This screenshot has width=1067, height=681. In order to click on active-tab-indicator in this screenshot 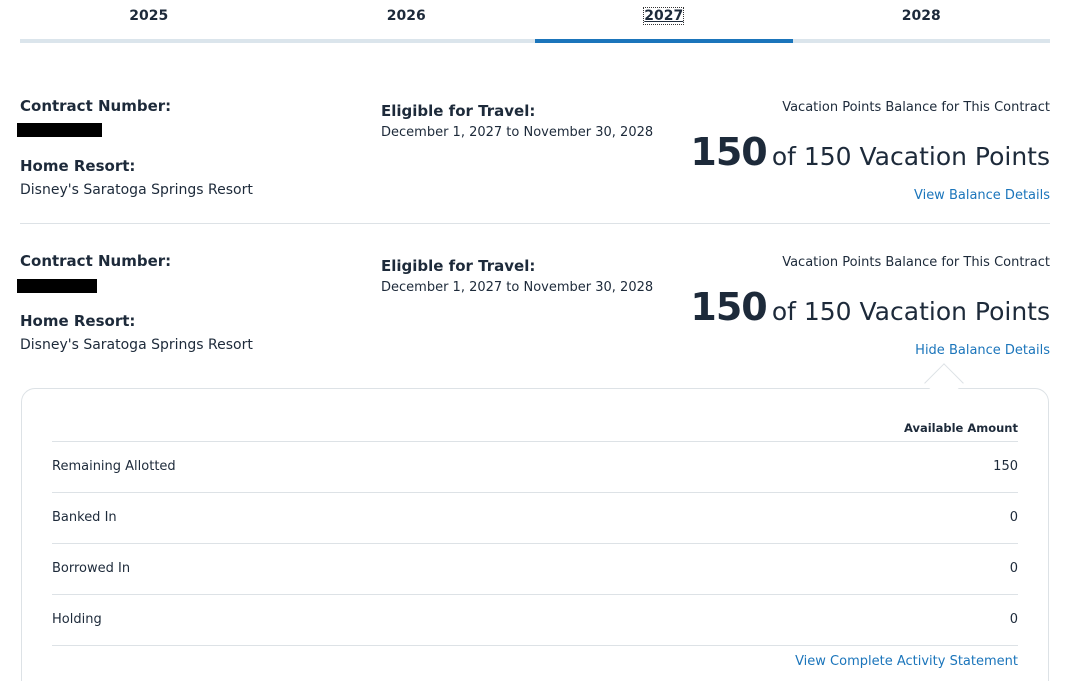, I will do `click(664, 41)`.